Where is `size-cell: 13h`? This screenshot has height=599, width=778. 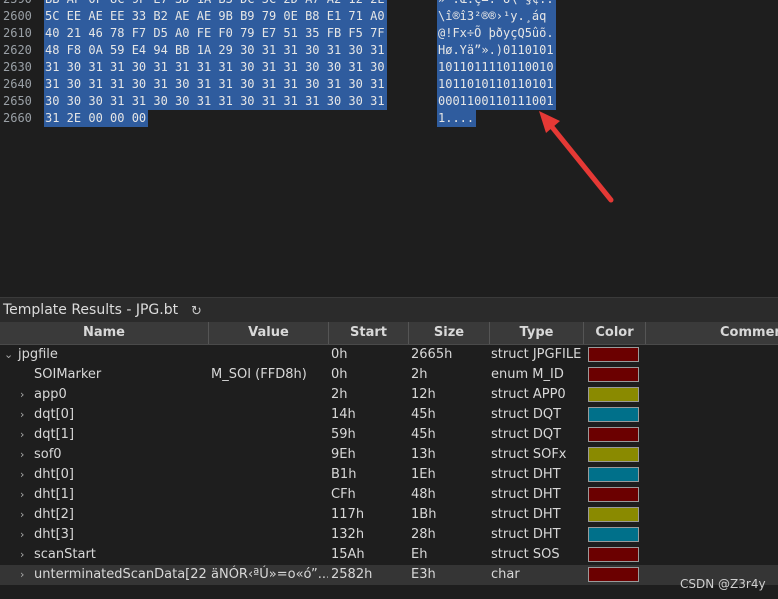
size-cell: 13h is located at coordinates (423, 454).